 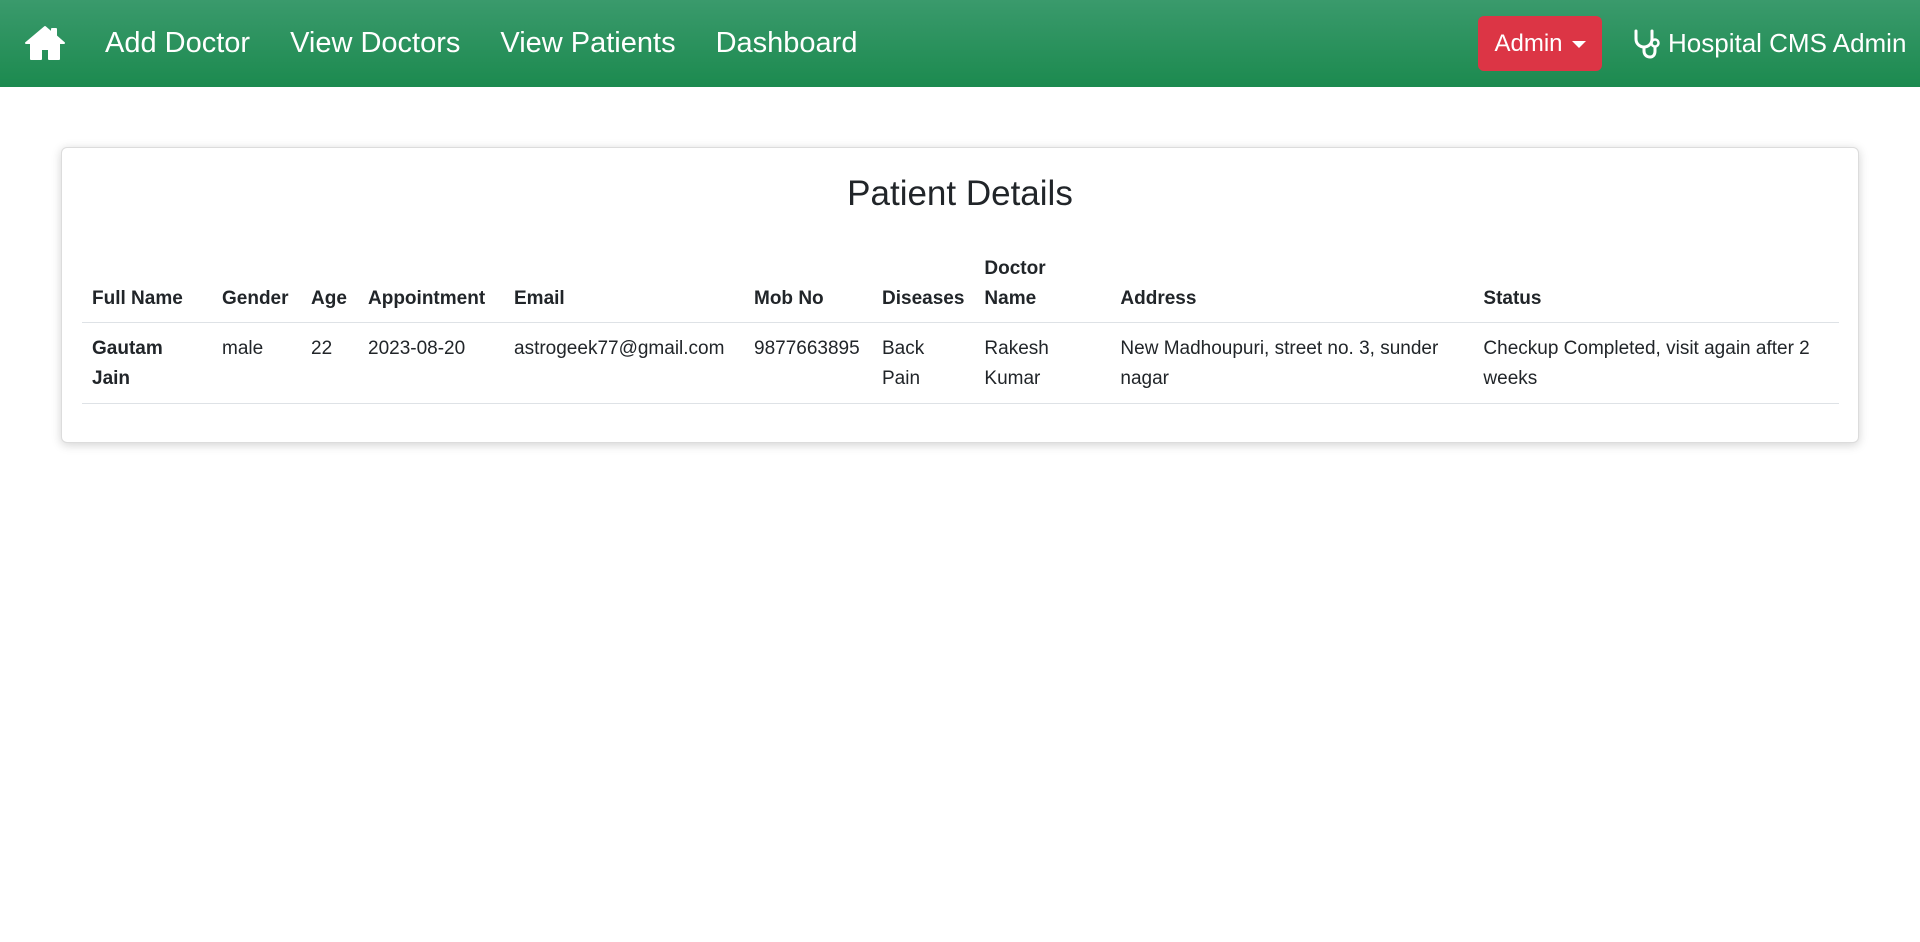 I want to click on nav-add-doctor: Add Doctor, so click(x=177, y=43).